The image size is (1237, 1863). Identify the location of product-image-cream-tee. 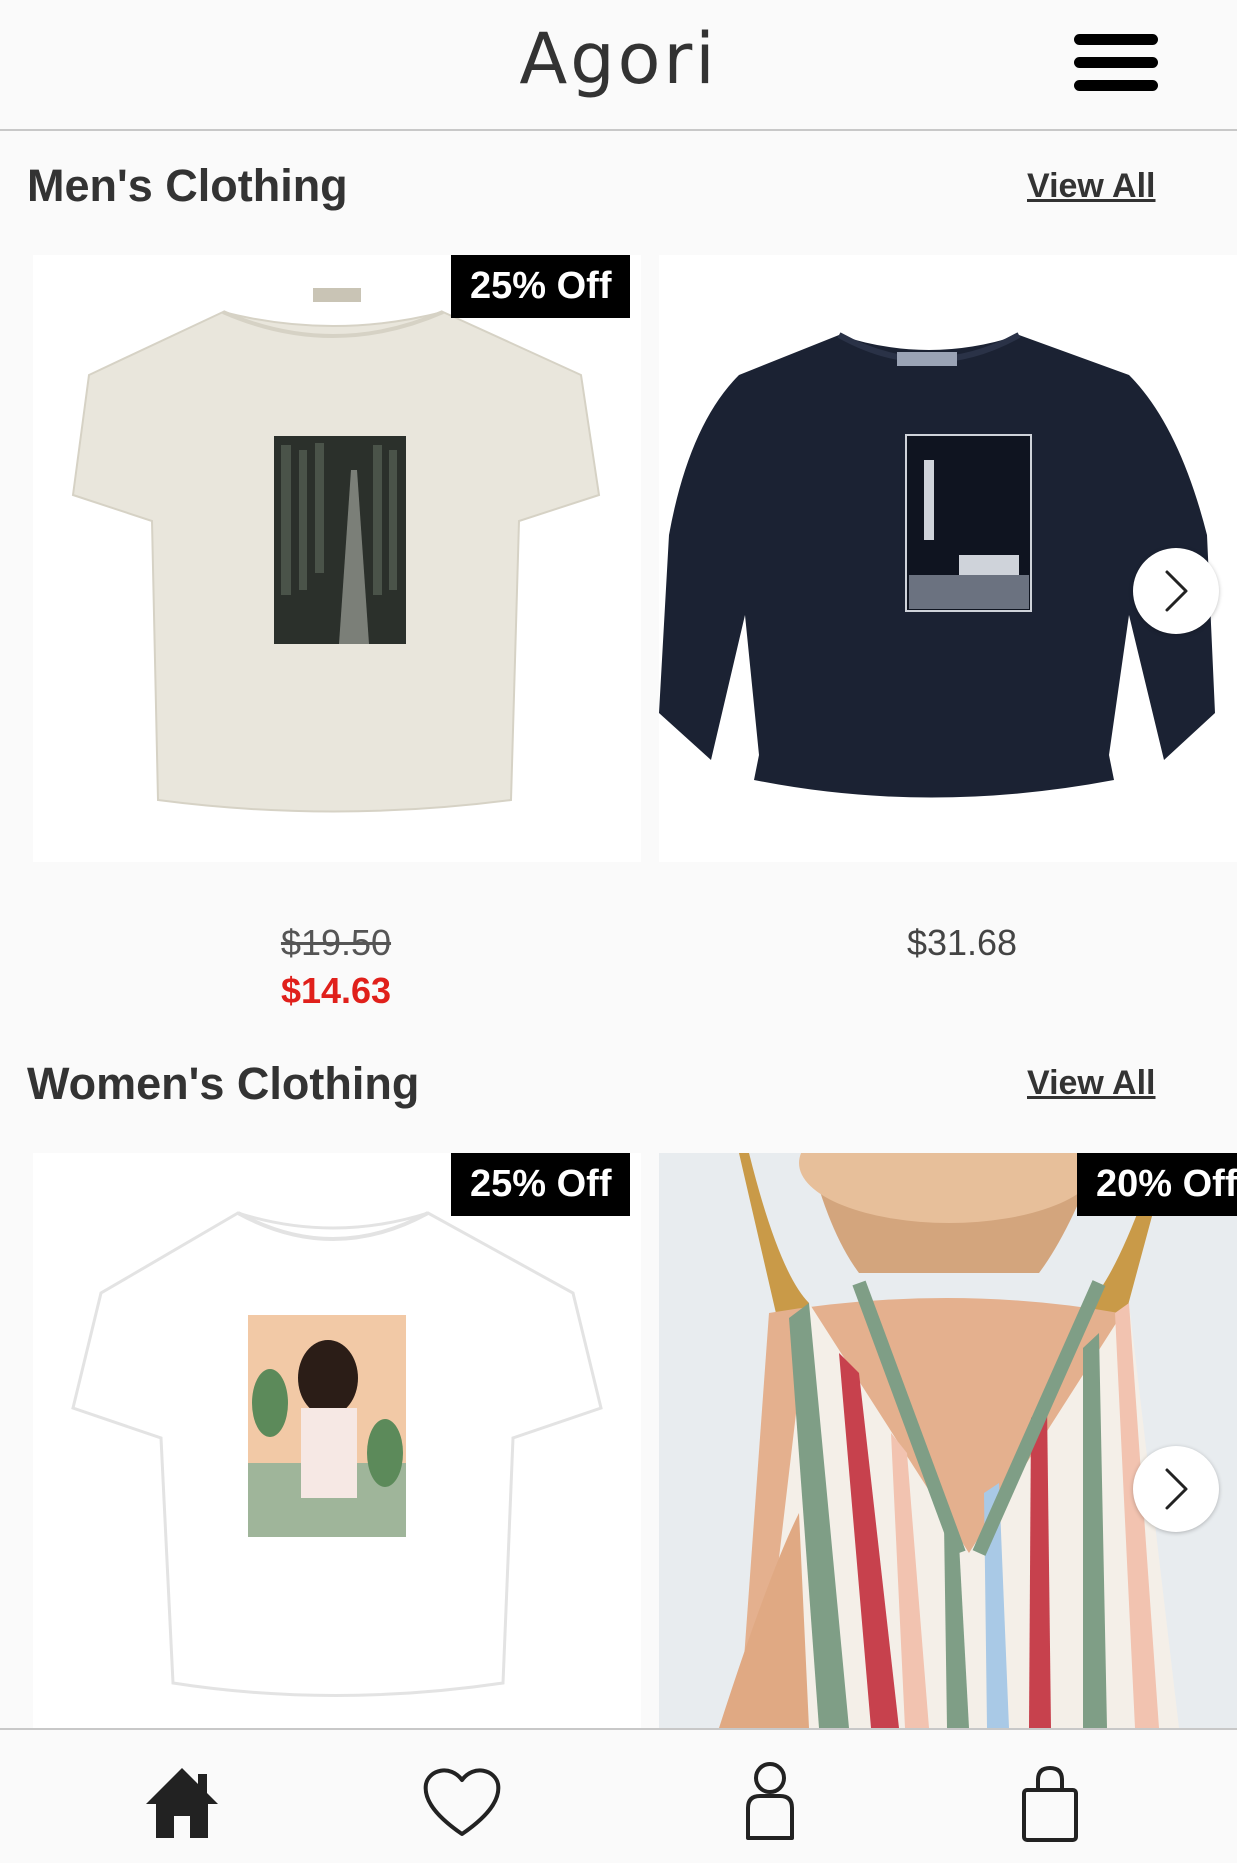
(336, 550).